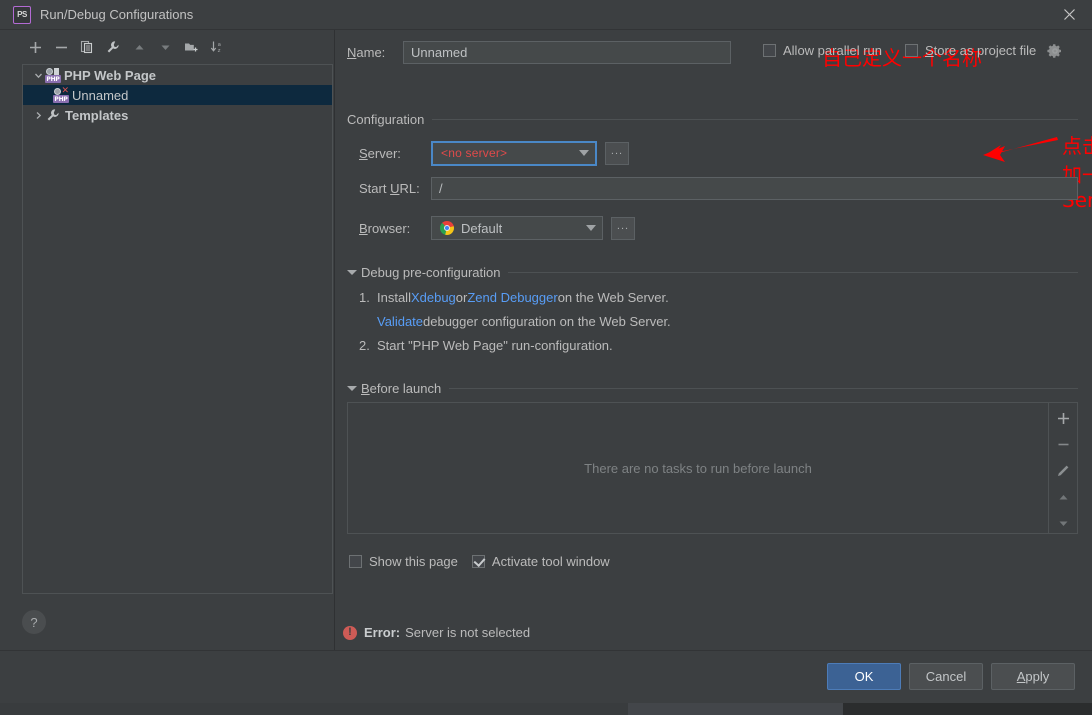 The image size is (1092, 715). I want to click on server-dropdown-value: <no server>, so click(474, 153).